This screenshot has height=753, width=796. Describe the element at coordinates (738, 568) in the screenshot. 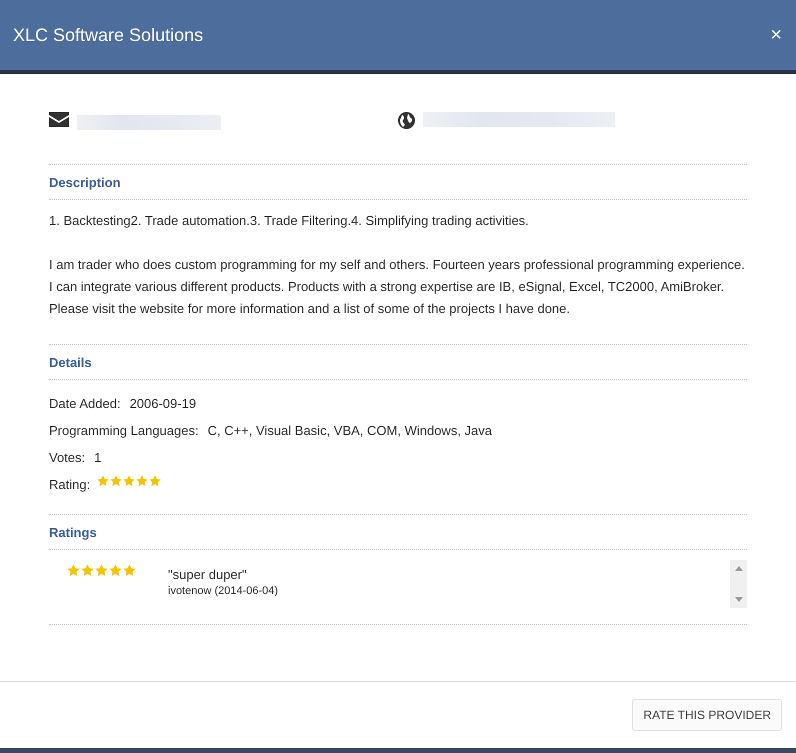

I see `scroll-up-arrow-icon` at that location.